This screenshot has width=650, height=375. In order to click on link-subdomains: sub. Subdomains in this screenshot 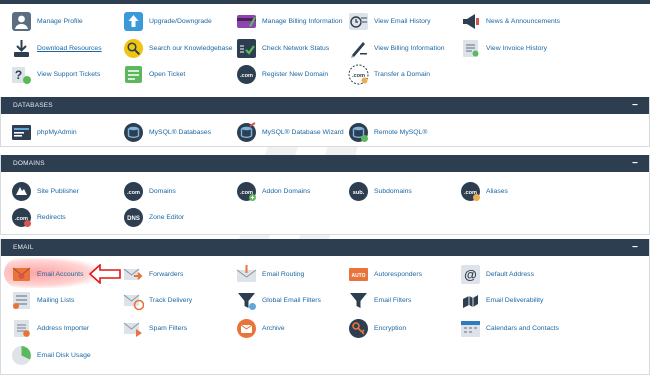, I will do `click(380, 191)`.